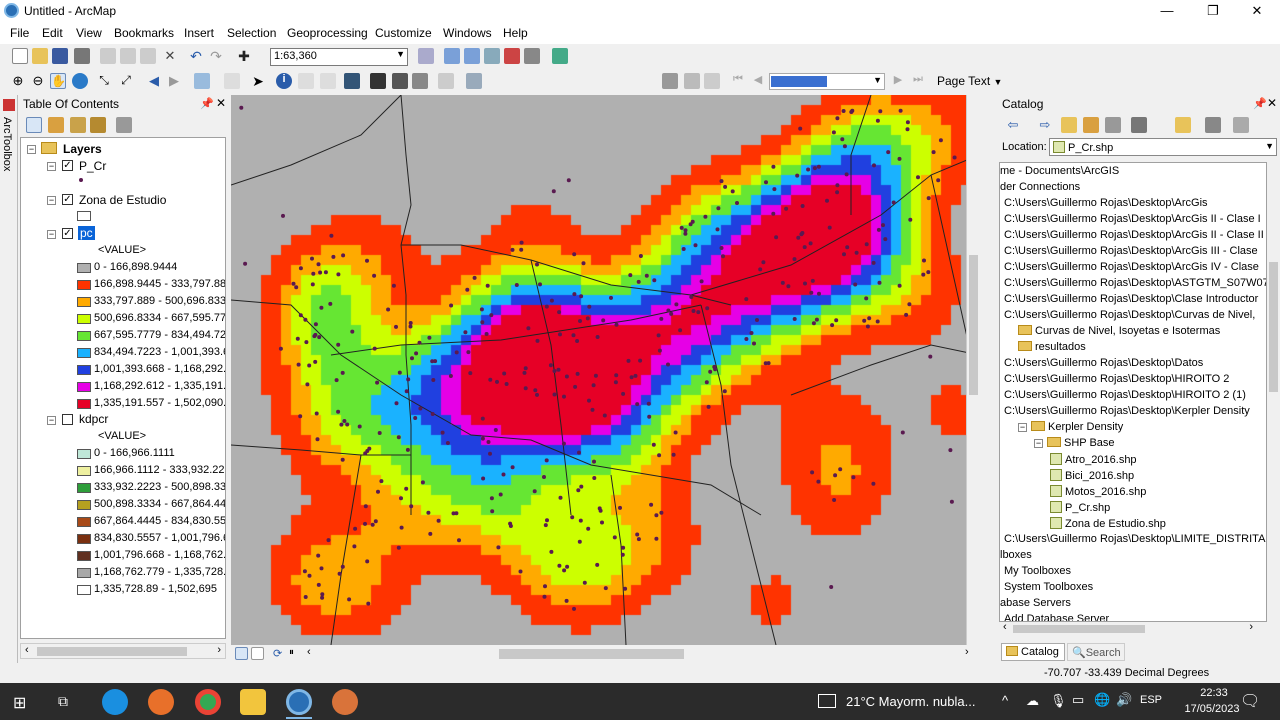  What do you see at coordinates (1078, 700) in the screenshot?
I see `battery-icon: ▭` at bounding box center [1078, 700].